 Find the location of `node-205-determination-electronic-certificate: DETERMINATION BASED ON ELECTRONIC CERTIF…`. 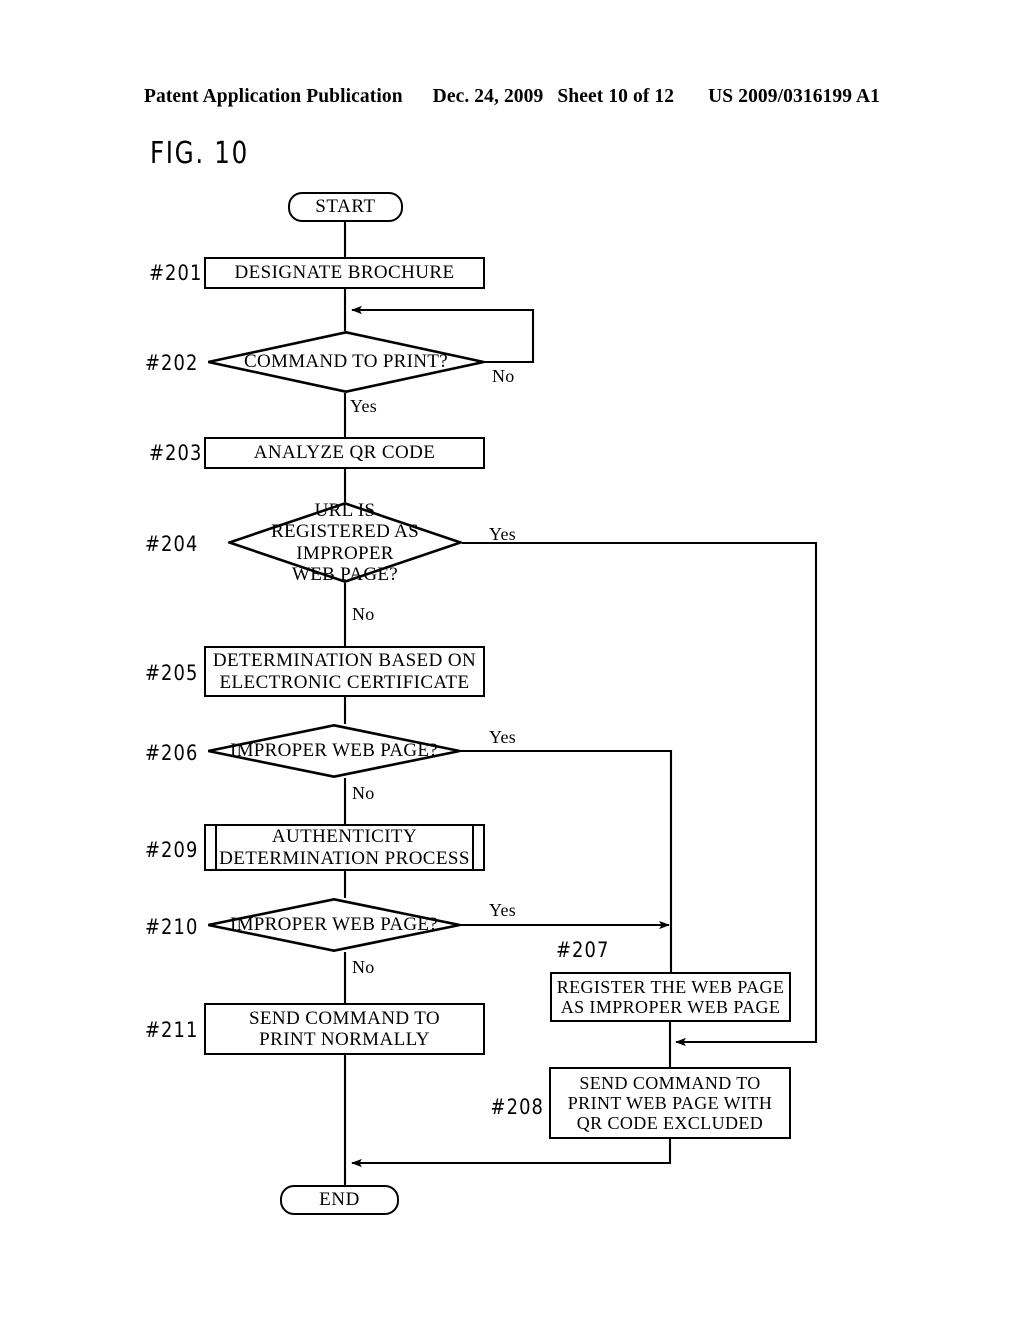

node-205-determination-electronic-certificate: DETERMINATION BASED ON ELECTRONIC CERTIF… is located at coordinates (344, 671).